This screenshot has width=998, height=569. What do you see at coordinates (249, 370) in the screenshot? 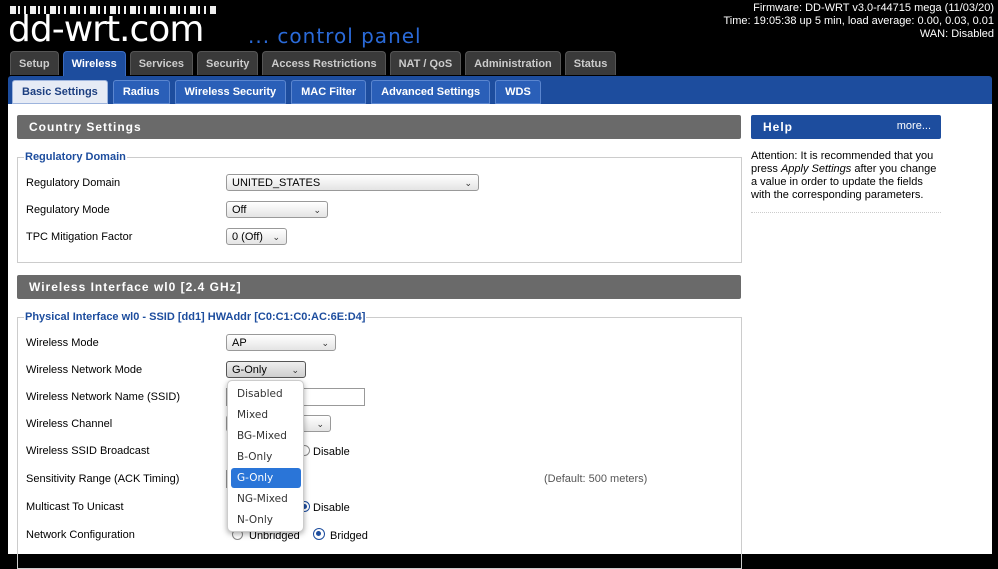
I see `network-mode-value: G-Only` at bounding box center [249, 370].